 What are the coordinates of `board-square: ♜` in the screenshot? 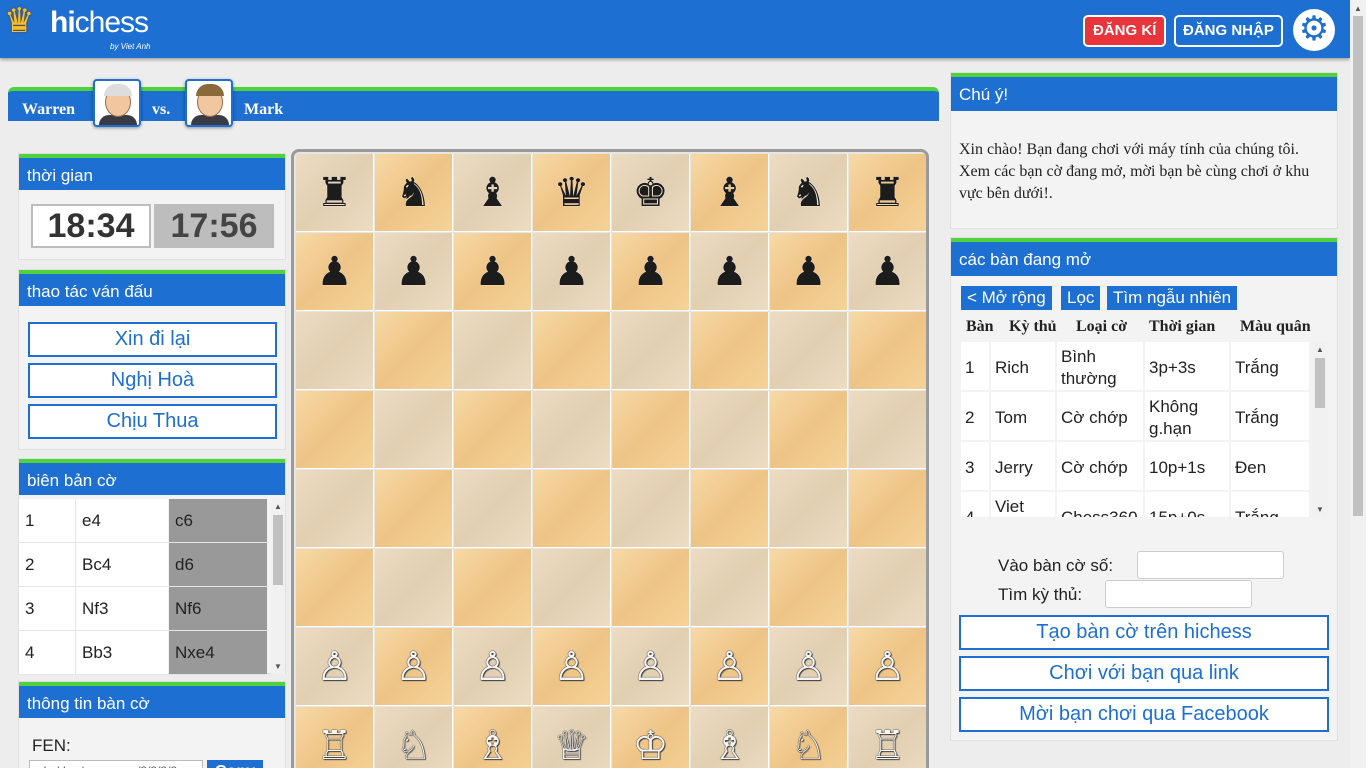 It's located at (335, 193).